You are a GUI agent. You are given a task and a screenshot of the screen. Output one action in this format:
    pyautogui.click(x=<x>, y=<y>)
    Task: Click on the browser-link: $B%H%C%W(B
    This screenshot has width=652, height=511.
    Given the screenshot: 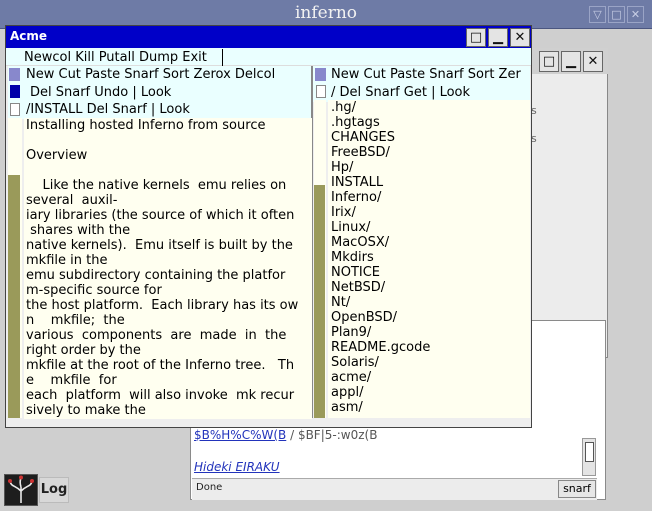 What is the action you would take?
    pyautogui.click(x=240, y=435)
    